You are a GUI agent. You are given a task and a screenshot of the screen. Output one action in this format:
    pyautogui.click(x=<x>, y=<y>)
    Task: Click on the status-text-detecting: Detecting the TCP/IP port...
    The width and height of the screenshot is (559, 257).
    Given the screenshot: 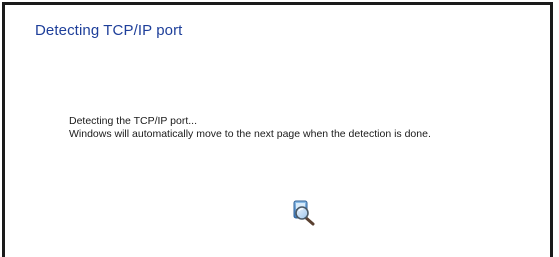 What is the action you would take?
    pyautogui.click(x=133, y=121)
    